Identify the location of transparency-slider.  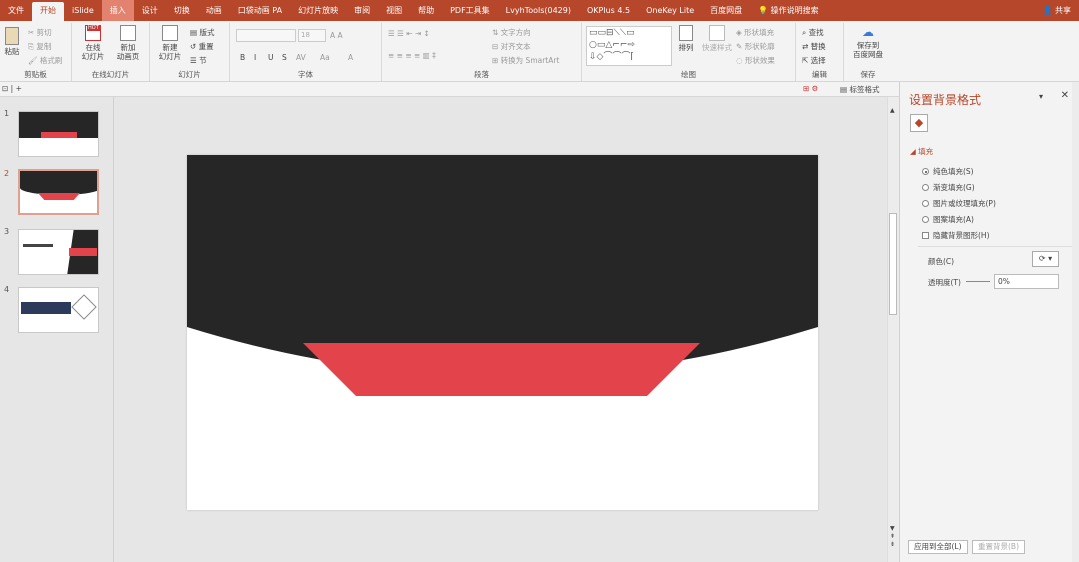
(978, 281).